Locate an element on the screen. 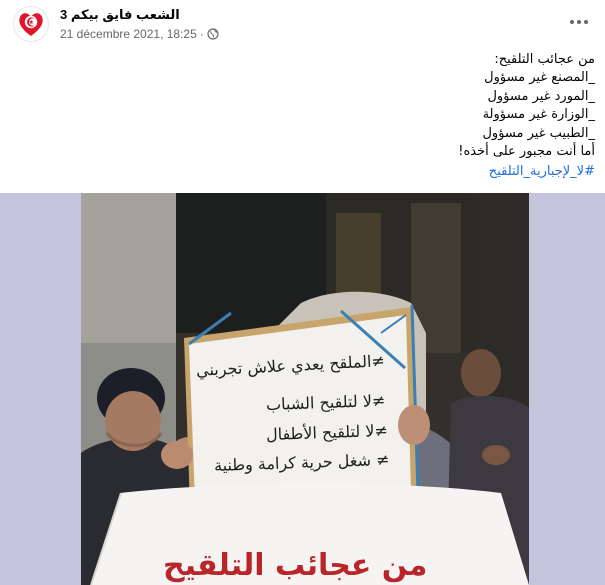 The width and height of the screenshot is (605, 585). post-text-line: _المصنع غير مسؤول is located at coordinates (539, 78).